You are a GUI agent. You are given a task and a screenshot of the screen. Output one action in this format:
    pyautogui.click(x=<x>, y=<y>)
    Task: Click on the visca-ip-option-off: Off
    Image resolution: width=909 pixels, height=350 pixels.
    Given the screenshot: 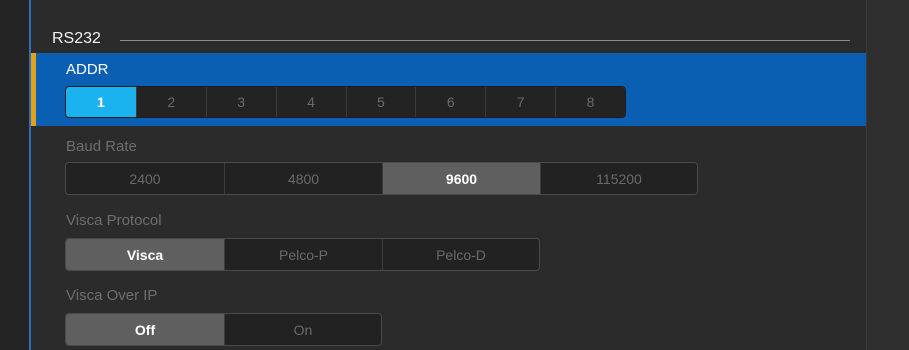 What is the action you would take?
    pyautogui.click(x=145, y=329)
    